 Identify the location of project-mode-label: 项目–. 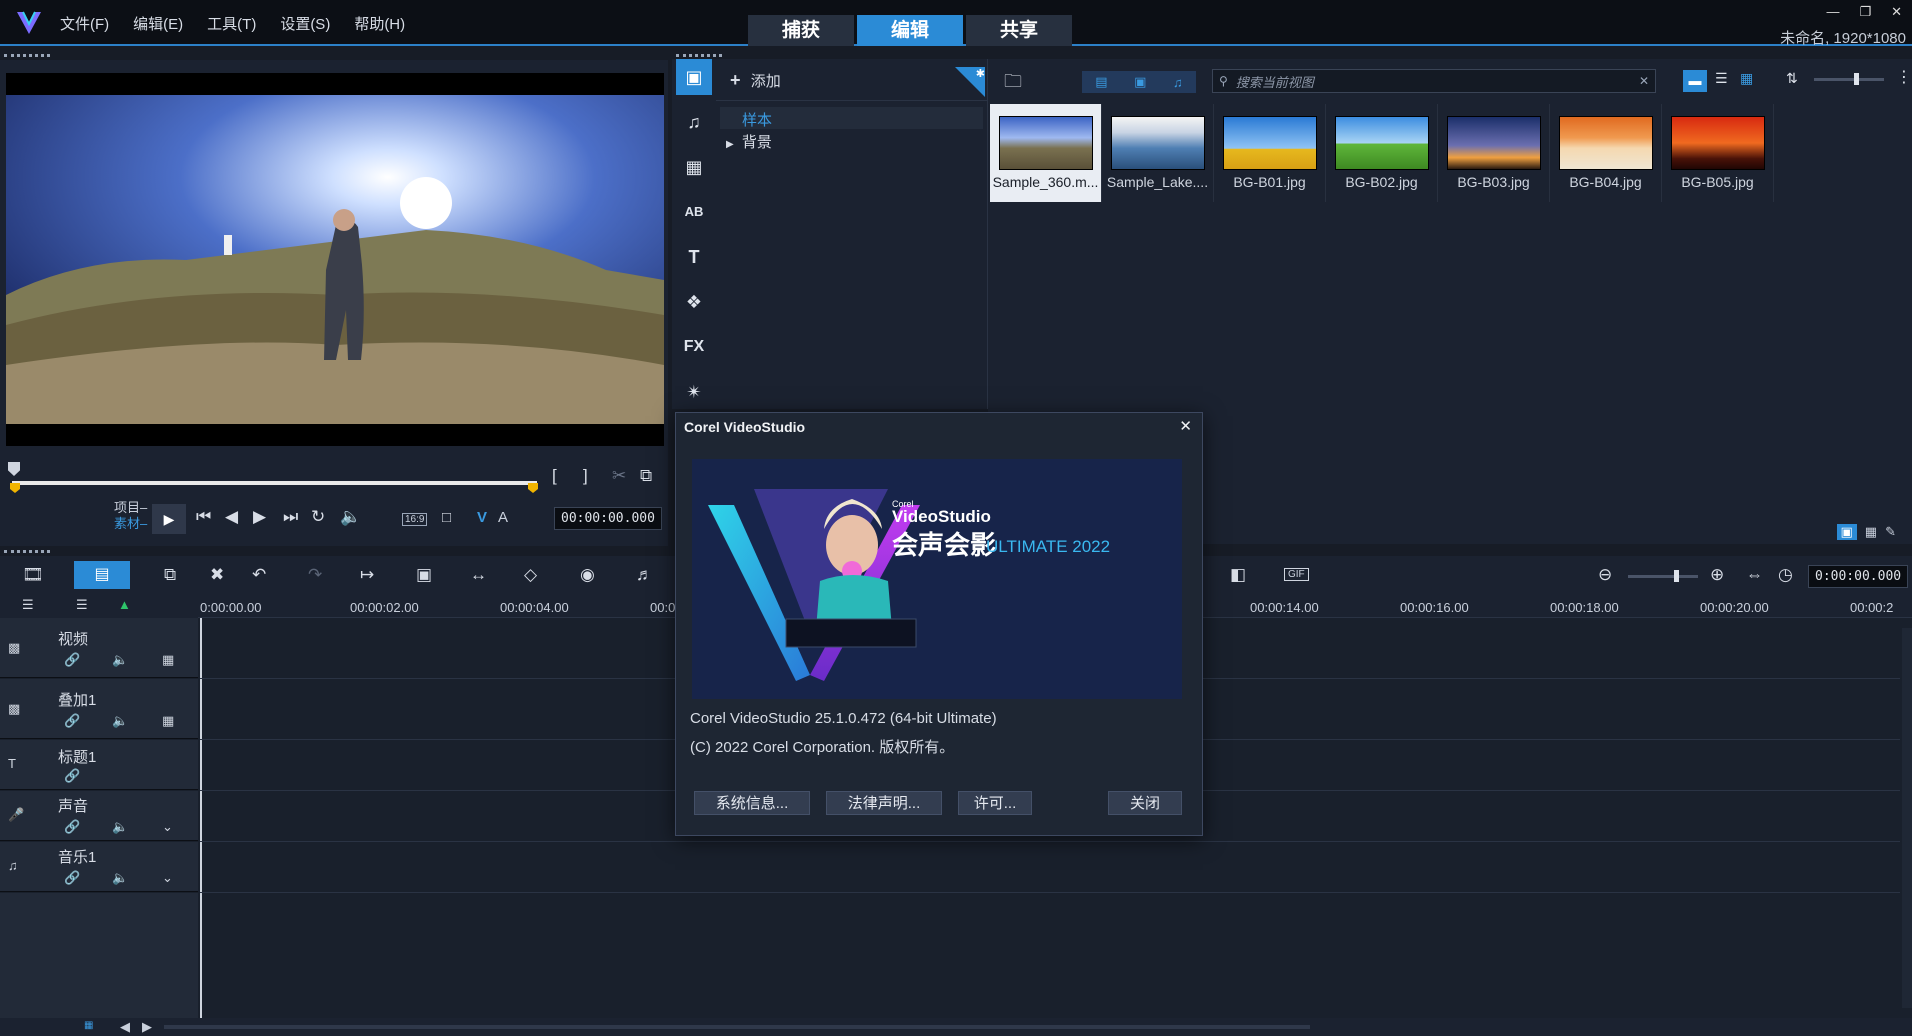
(130, 508).